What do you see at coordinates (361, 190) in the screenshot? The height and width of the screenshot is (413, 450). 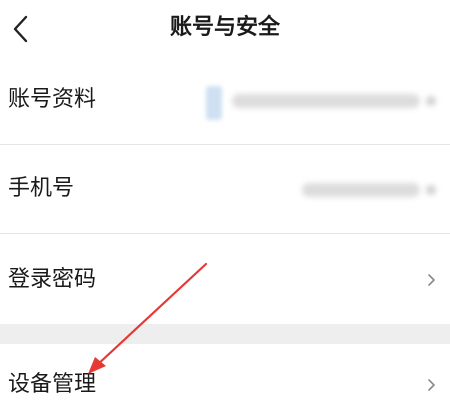 I see `phone-value-blurred` at bounding box center [361, 190].